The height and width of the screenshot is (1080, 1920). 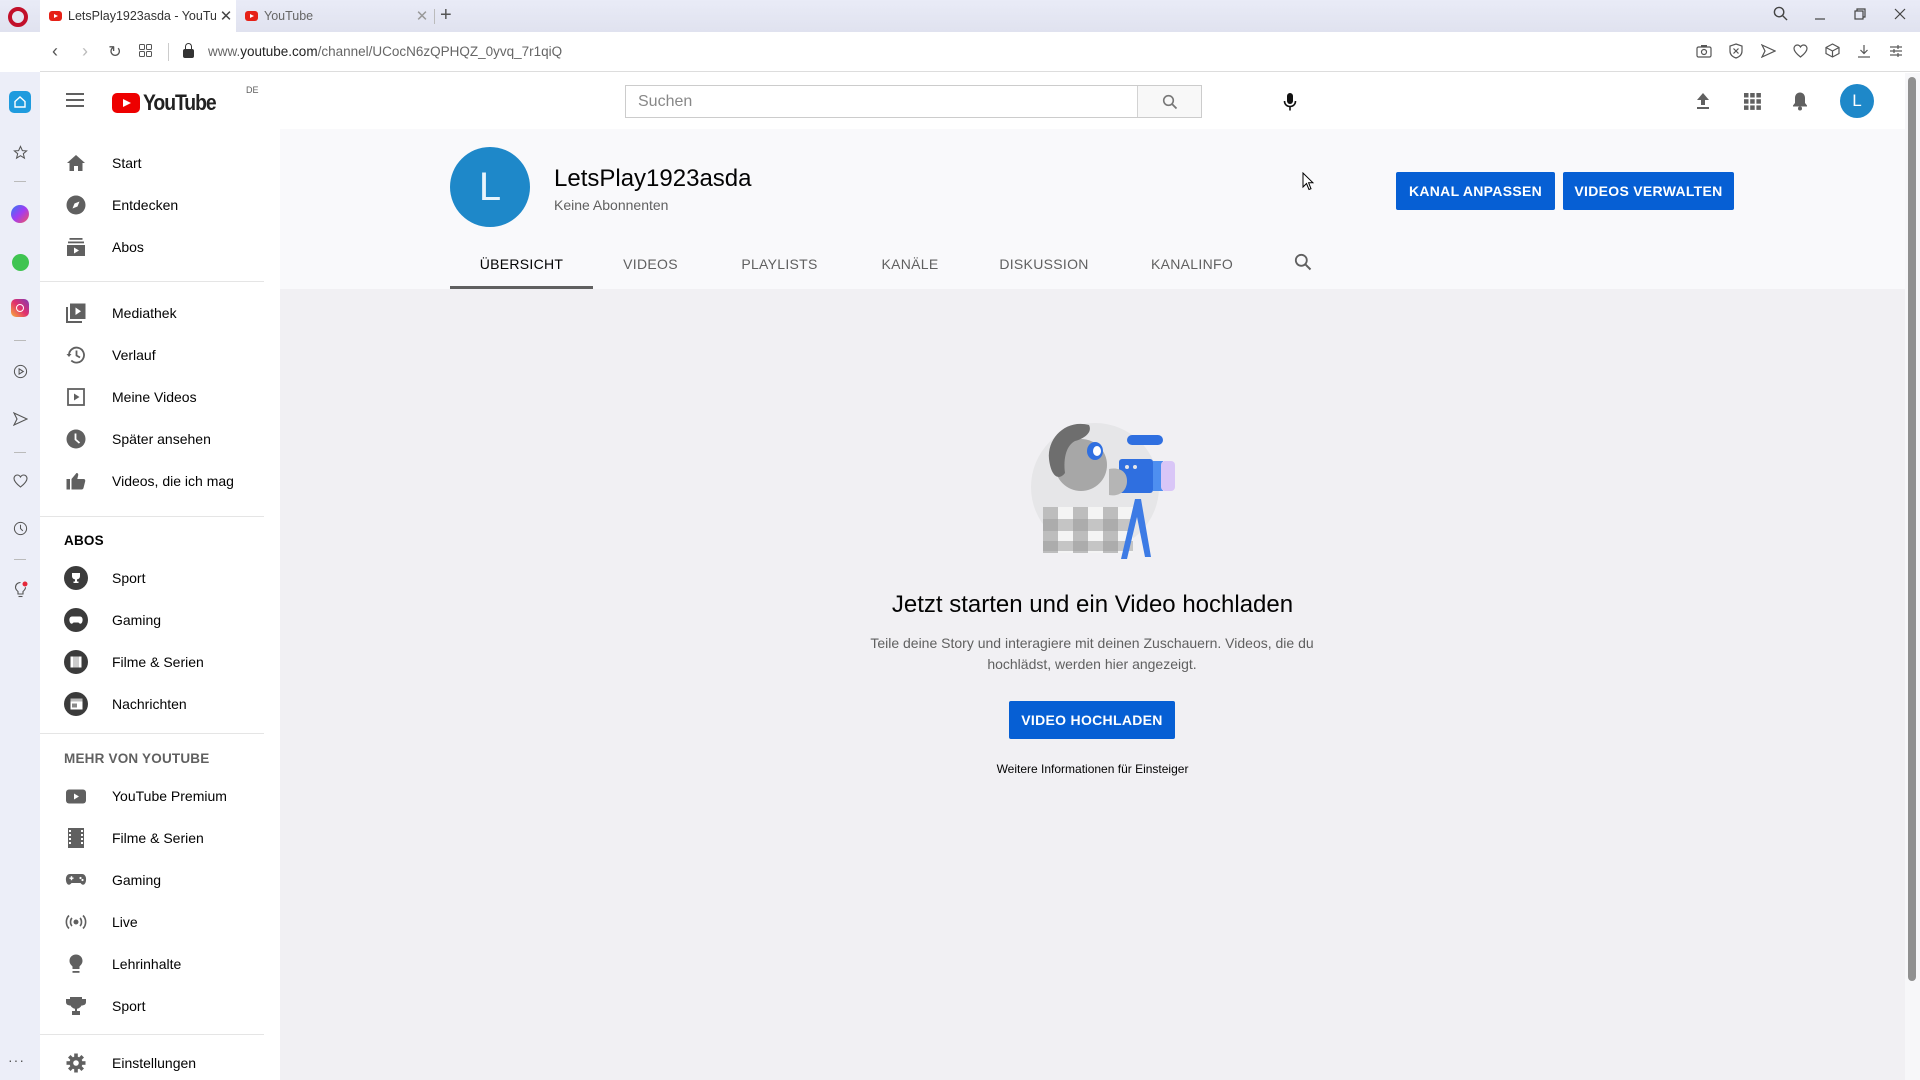 I want to click on youtube-favicon-icon, so click(x=251, y=16).